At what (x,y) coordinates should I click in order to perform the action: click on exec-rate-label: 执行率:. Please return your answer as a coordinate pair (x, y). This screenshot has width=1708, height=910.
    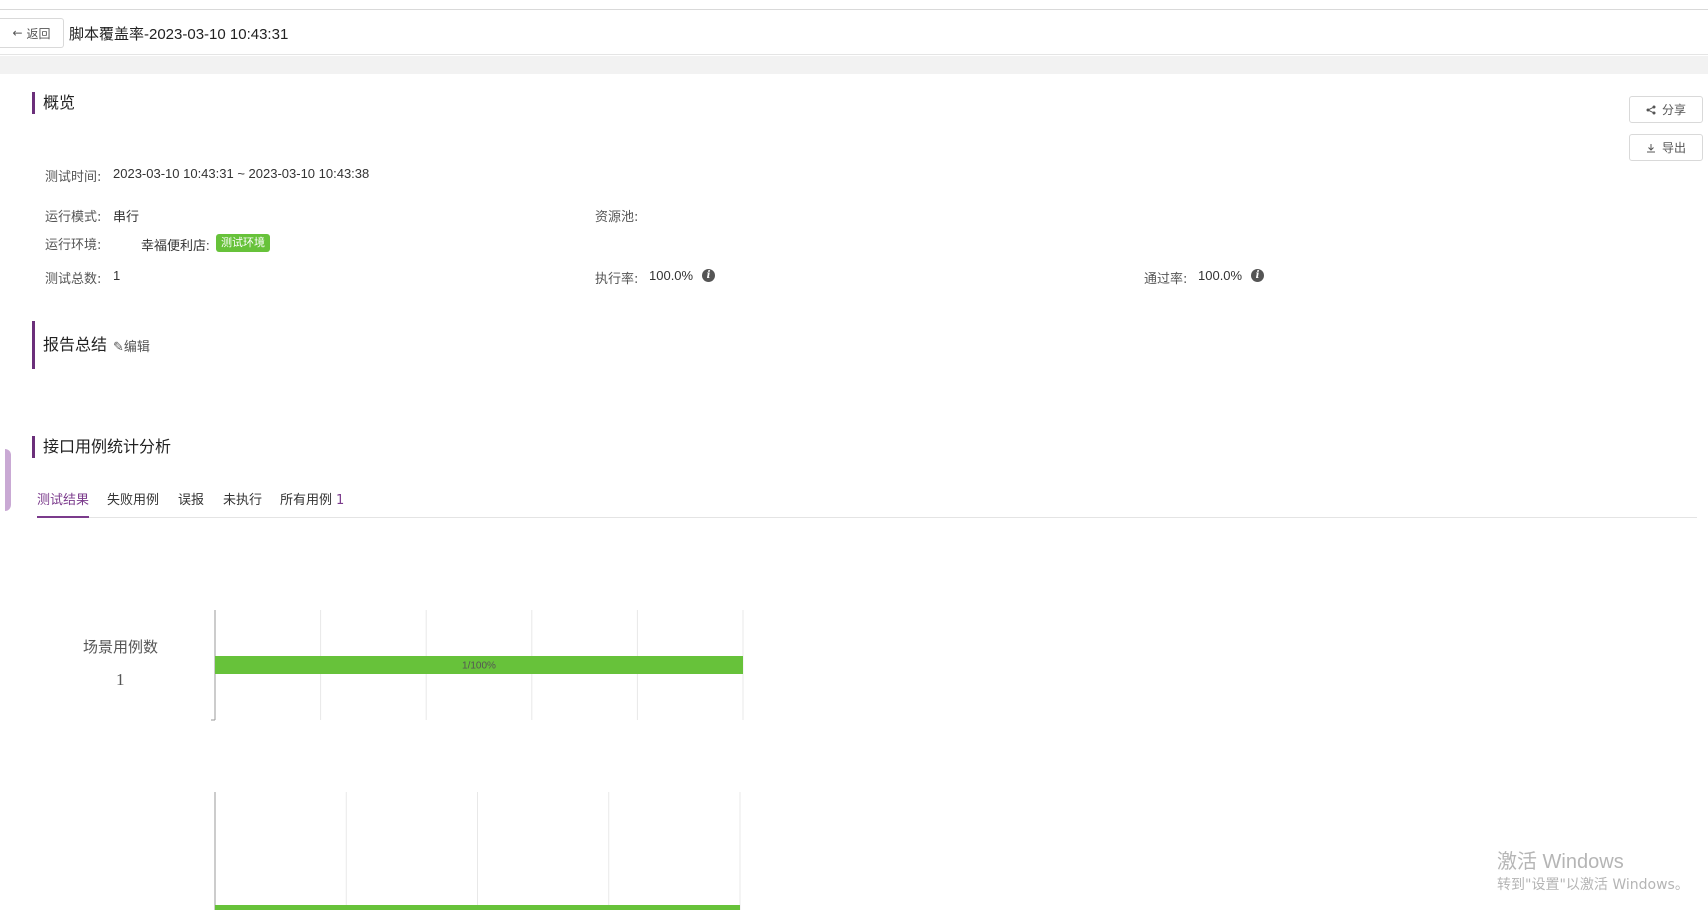
    Looking at the image, I should click on (617, 279).